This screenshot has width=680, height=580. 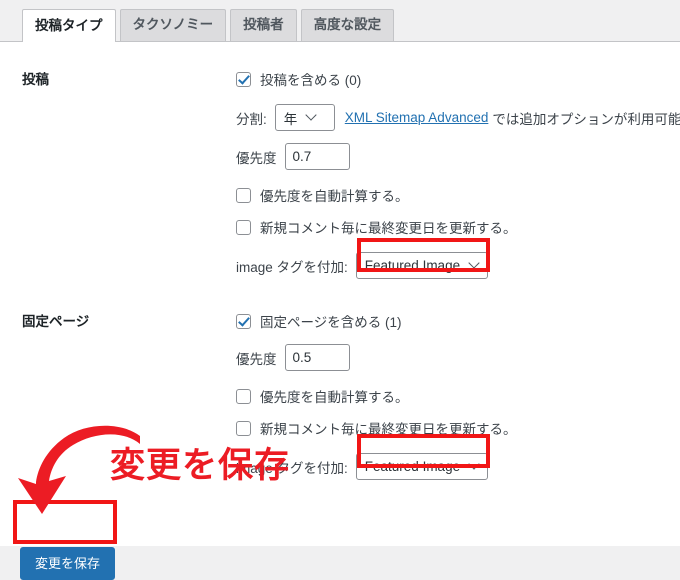 I want to click on posts-auto-priority-row: 優先度を自動計算する。, so click(x=456, y=195).